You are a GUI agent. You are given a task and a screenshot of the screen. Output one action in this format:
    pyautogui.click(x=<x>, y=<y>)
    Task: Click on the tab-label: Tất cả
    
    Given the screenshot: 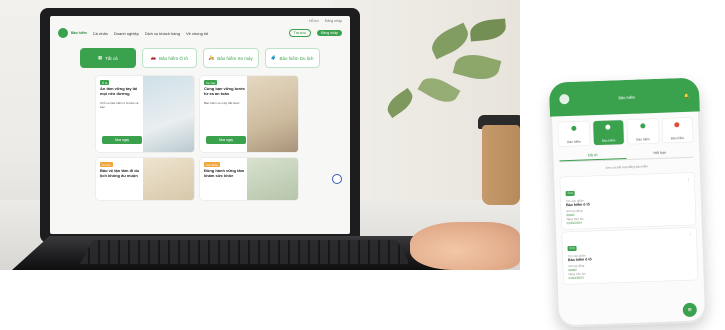 What is the action you would take?
    pyautogui.click(x=111, y=58)
    